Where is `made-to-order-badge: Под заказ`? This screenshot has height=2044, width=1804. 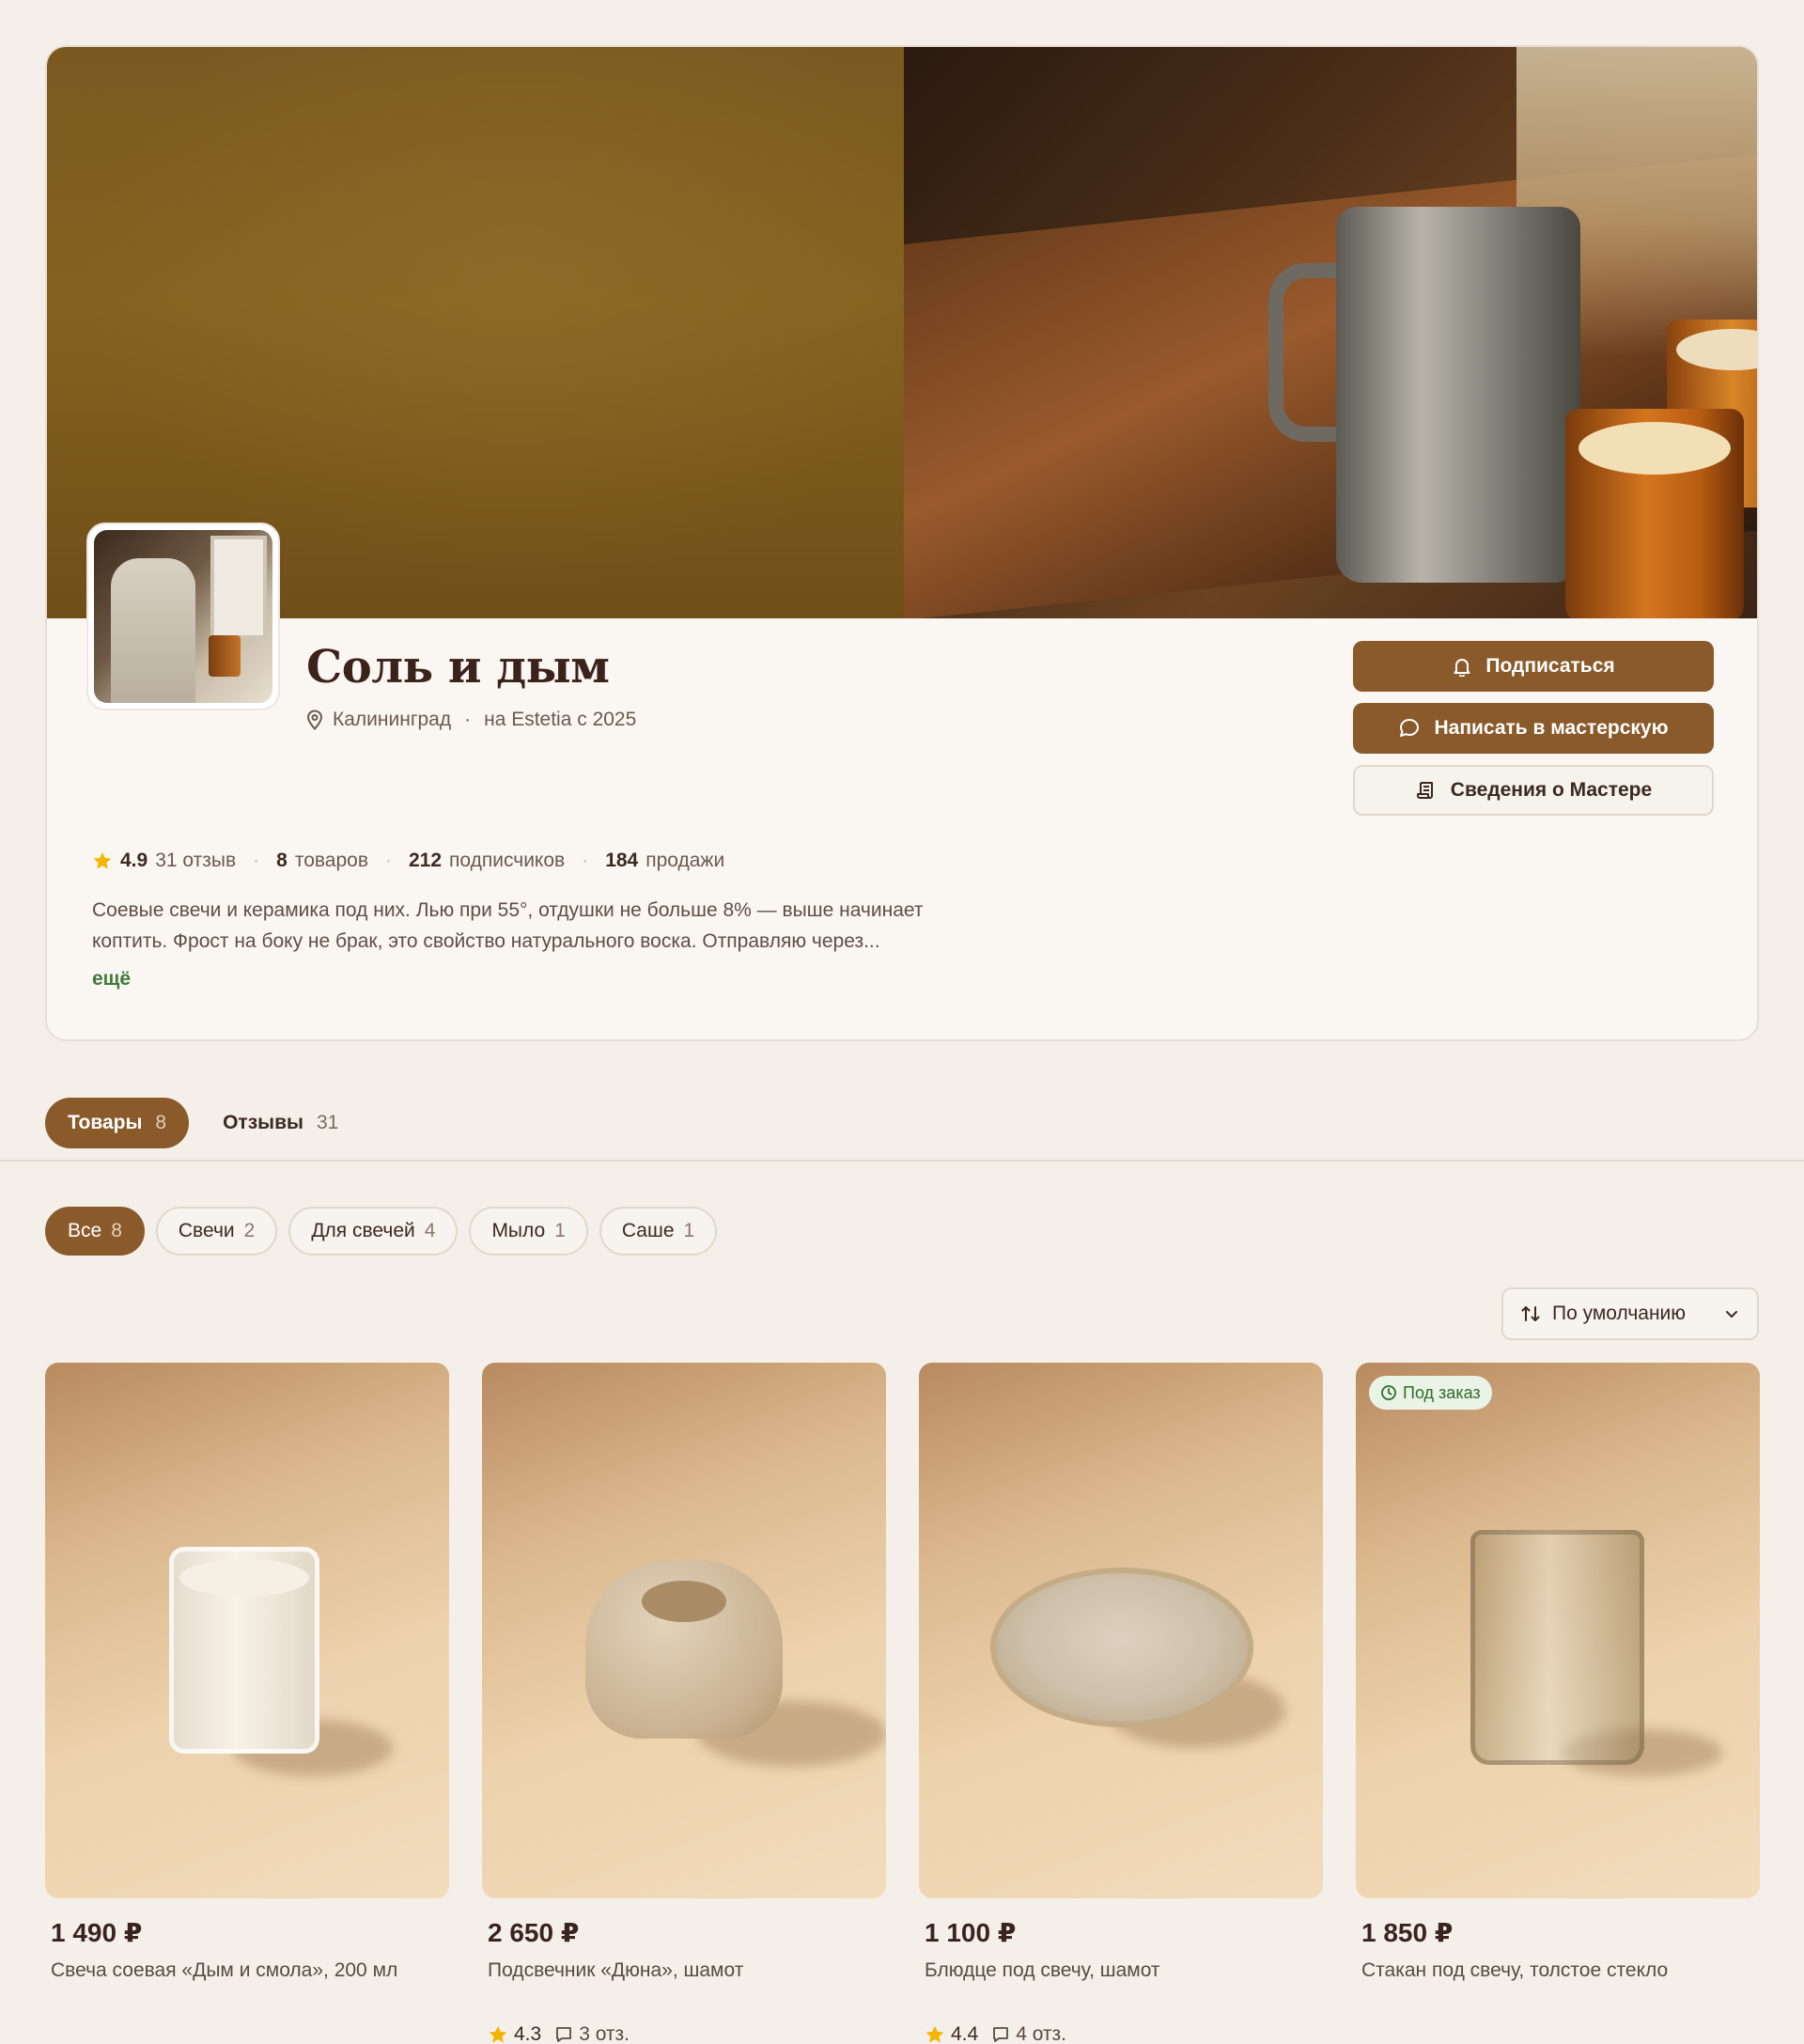
made-to-order-badge: Под заказ is located at coordinates (1430, 1393).